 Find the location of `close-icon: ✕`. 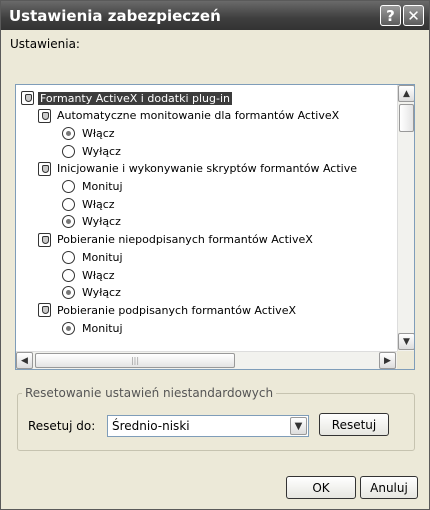

close-icon: ✕ is located at coordinates (413, 15).